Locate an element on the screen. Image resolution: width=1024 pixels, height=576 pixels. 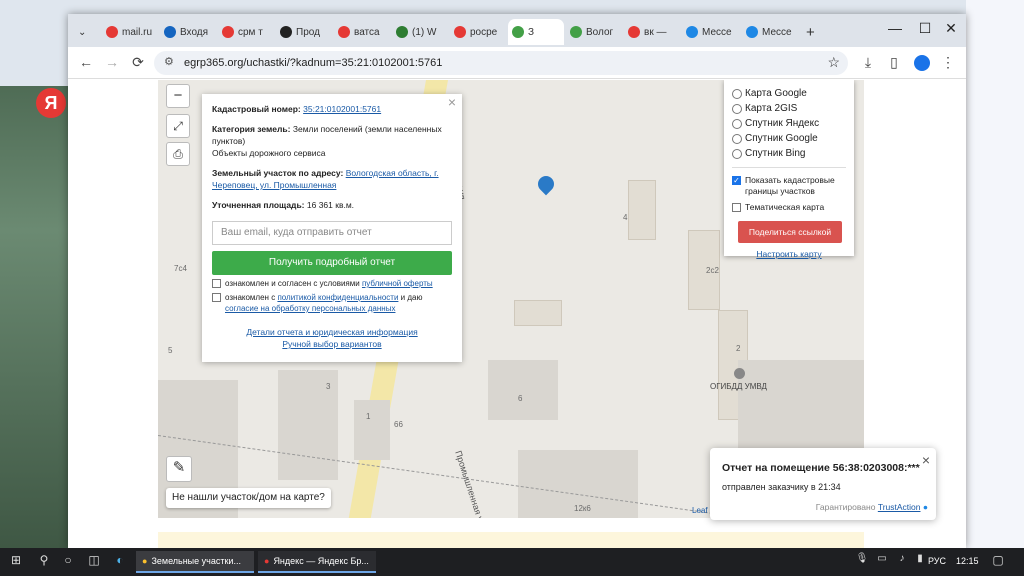
cadastral-link: 35:21:0102001:5761 is located at coordinates (342, 109).